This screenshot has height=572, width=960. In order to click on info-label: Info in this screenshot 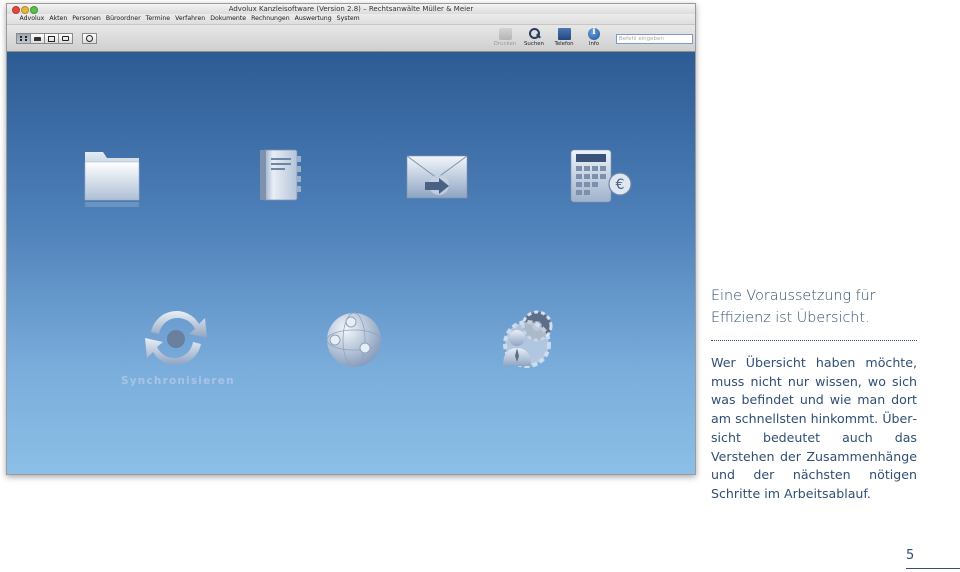, I will do `click(594, 44)`.